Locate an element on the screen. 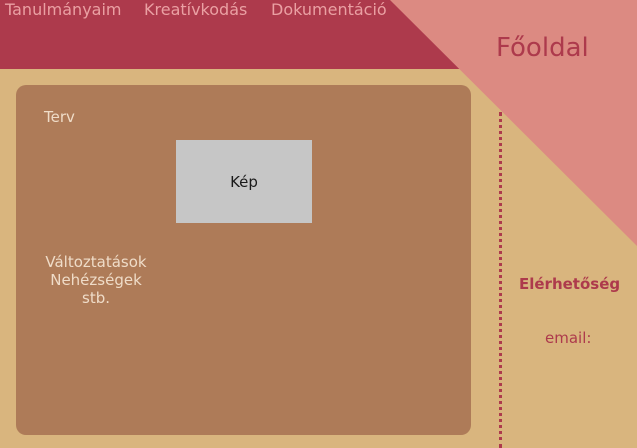 The width and height of the screenshot is (637, 448). image-placeholder: Kép is located at coordinates (244, 181).